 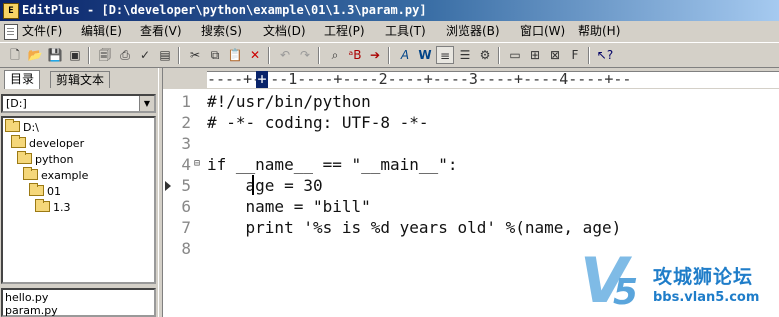 I want to click on open-folder-icon: 📂, so click(x=35, y=55).